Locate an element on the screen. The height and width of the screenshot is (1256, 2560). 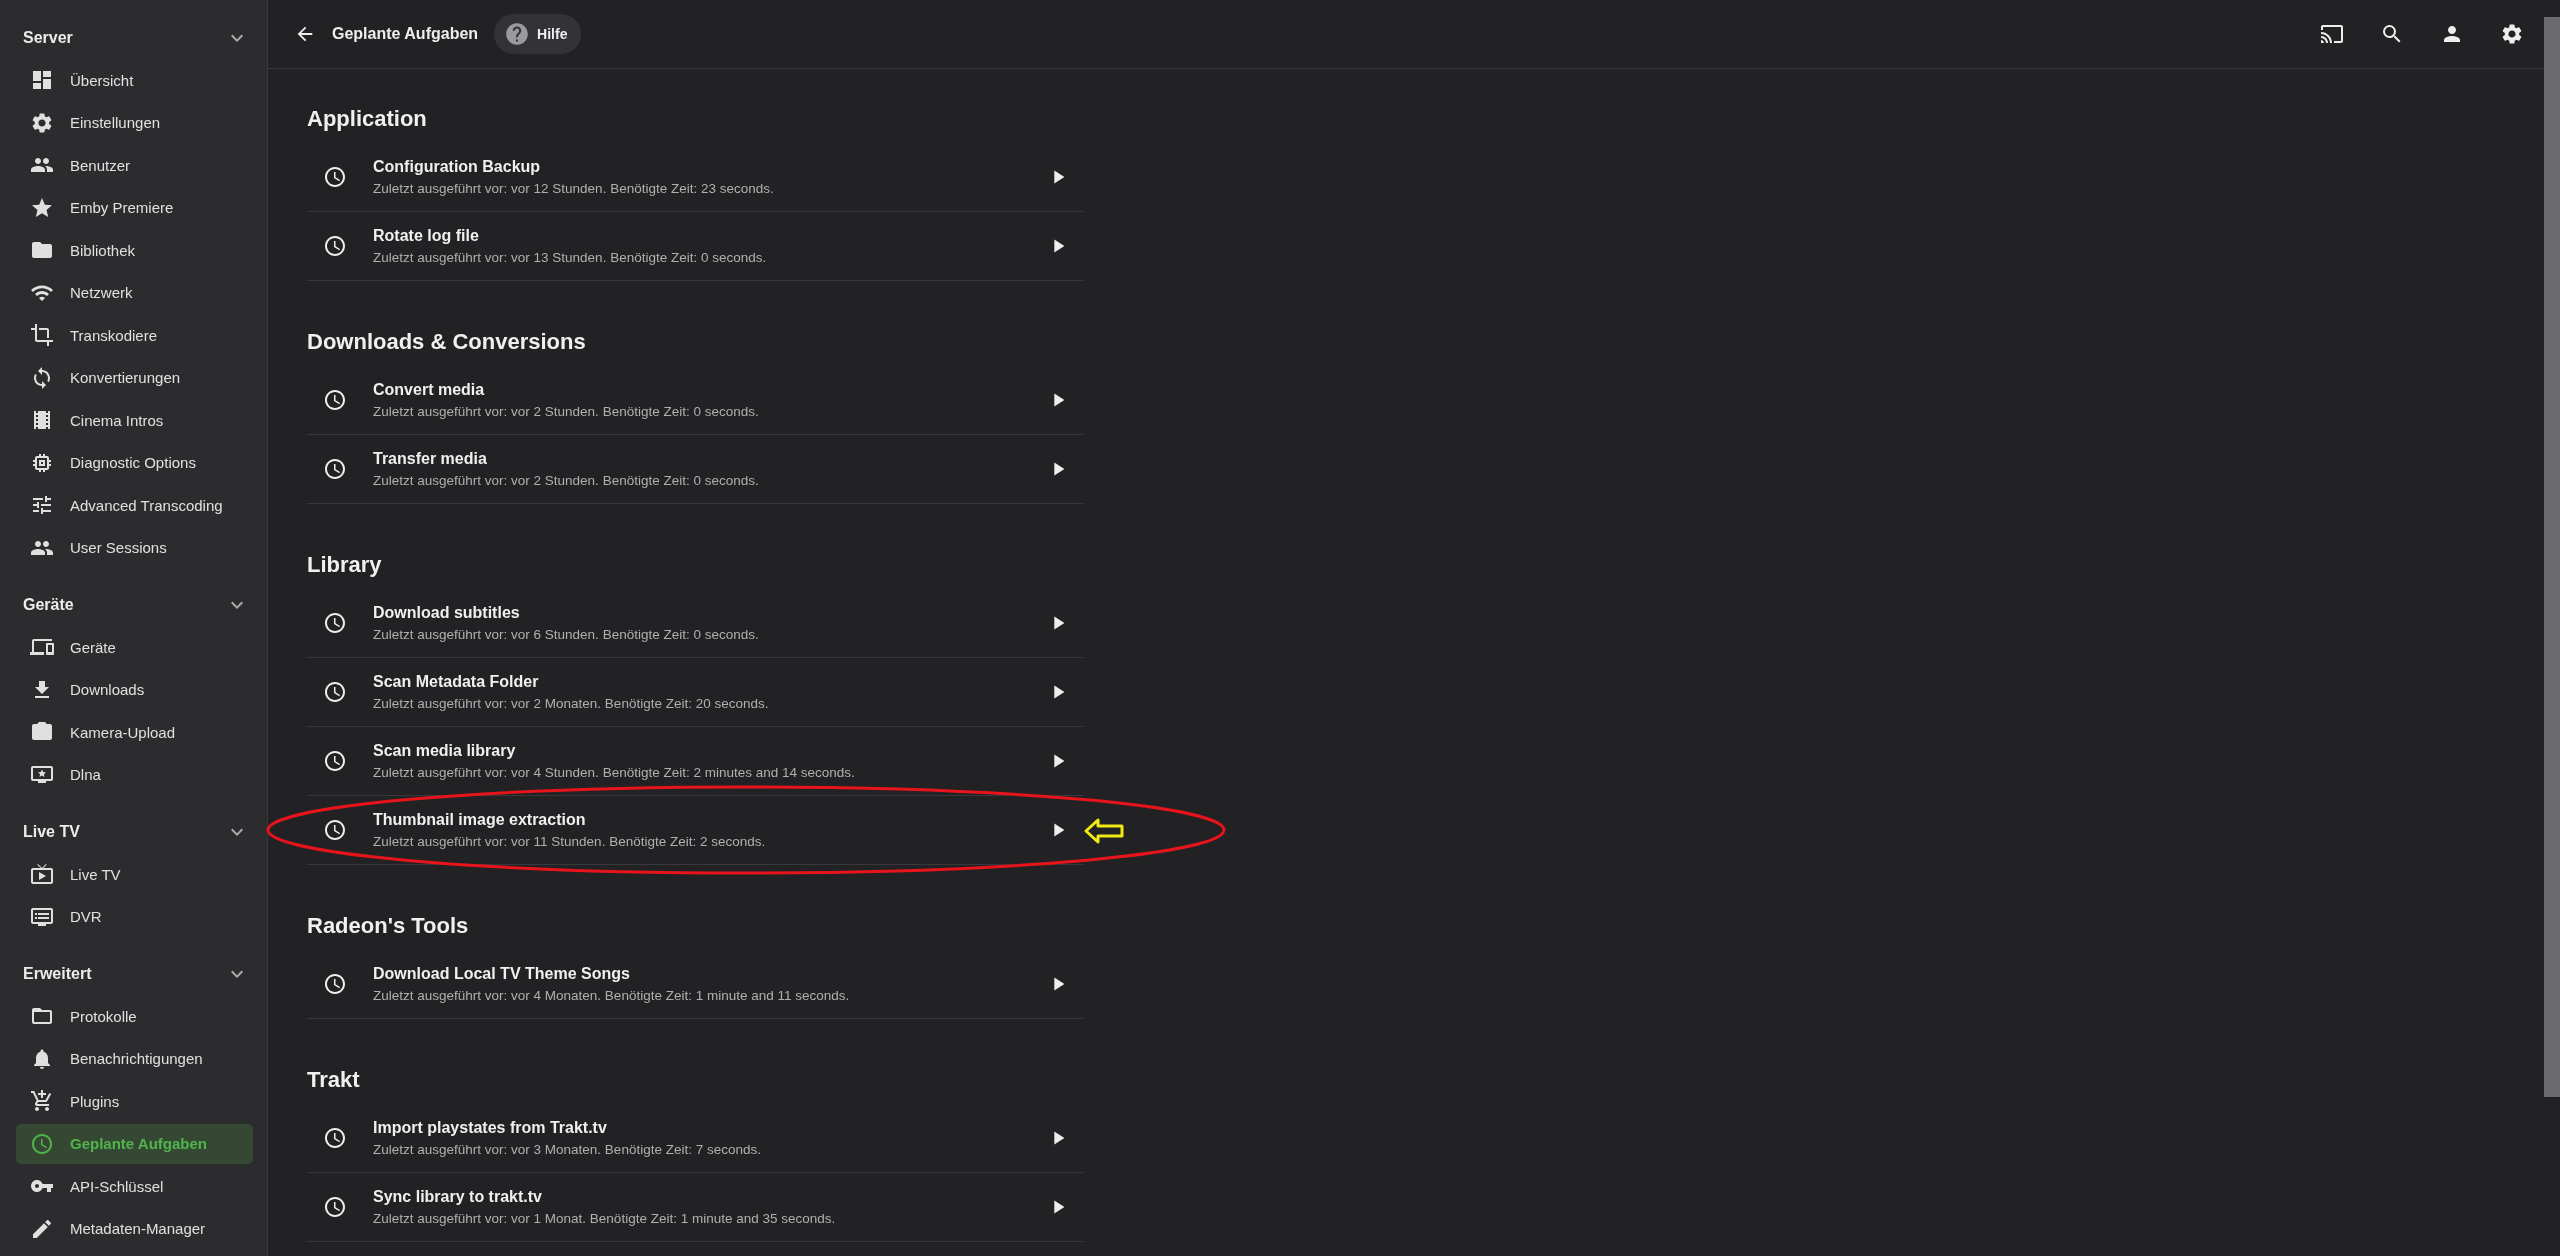
section-title: Server is located at coordinates (48, 38).